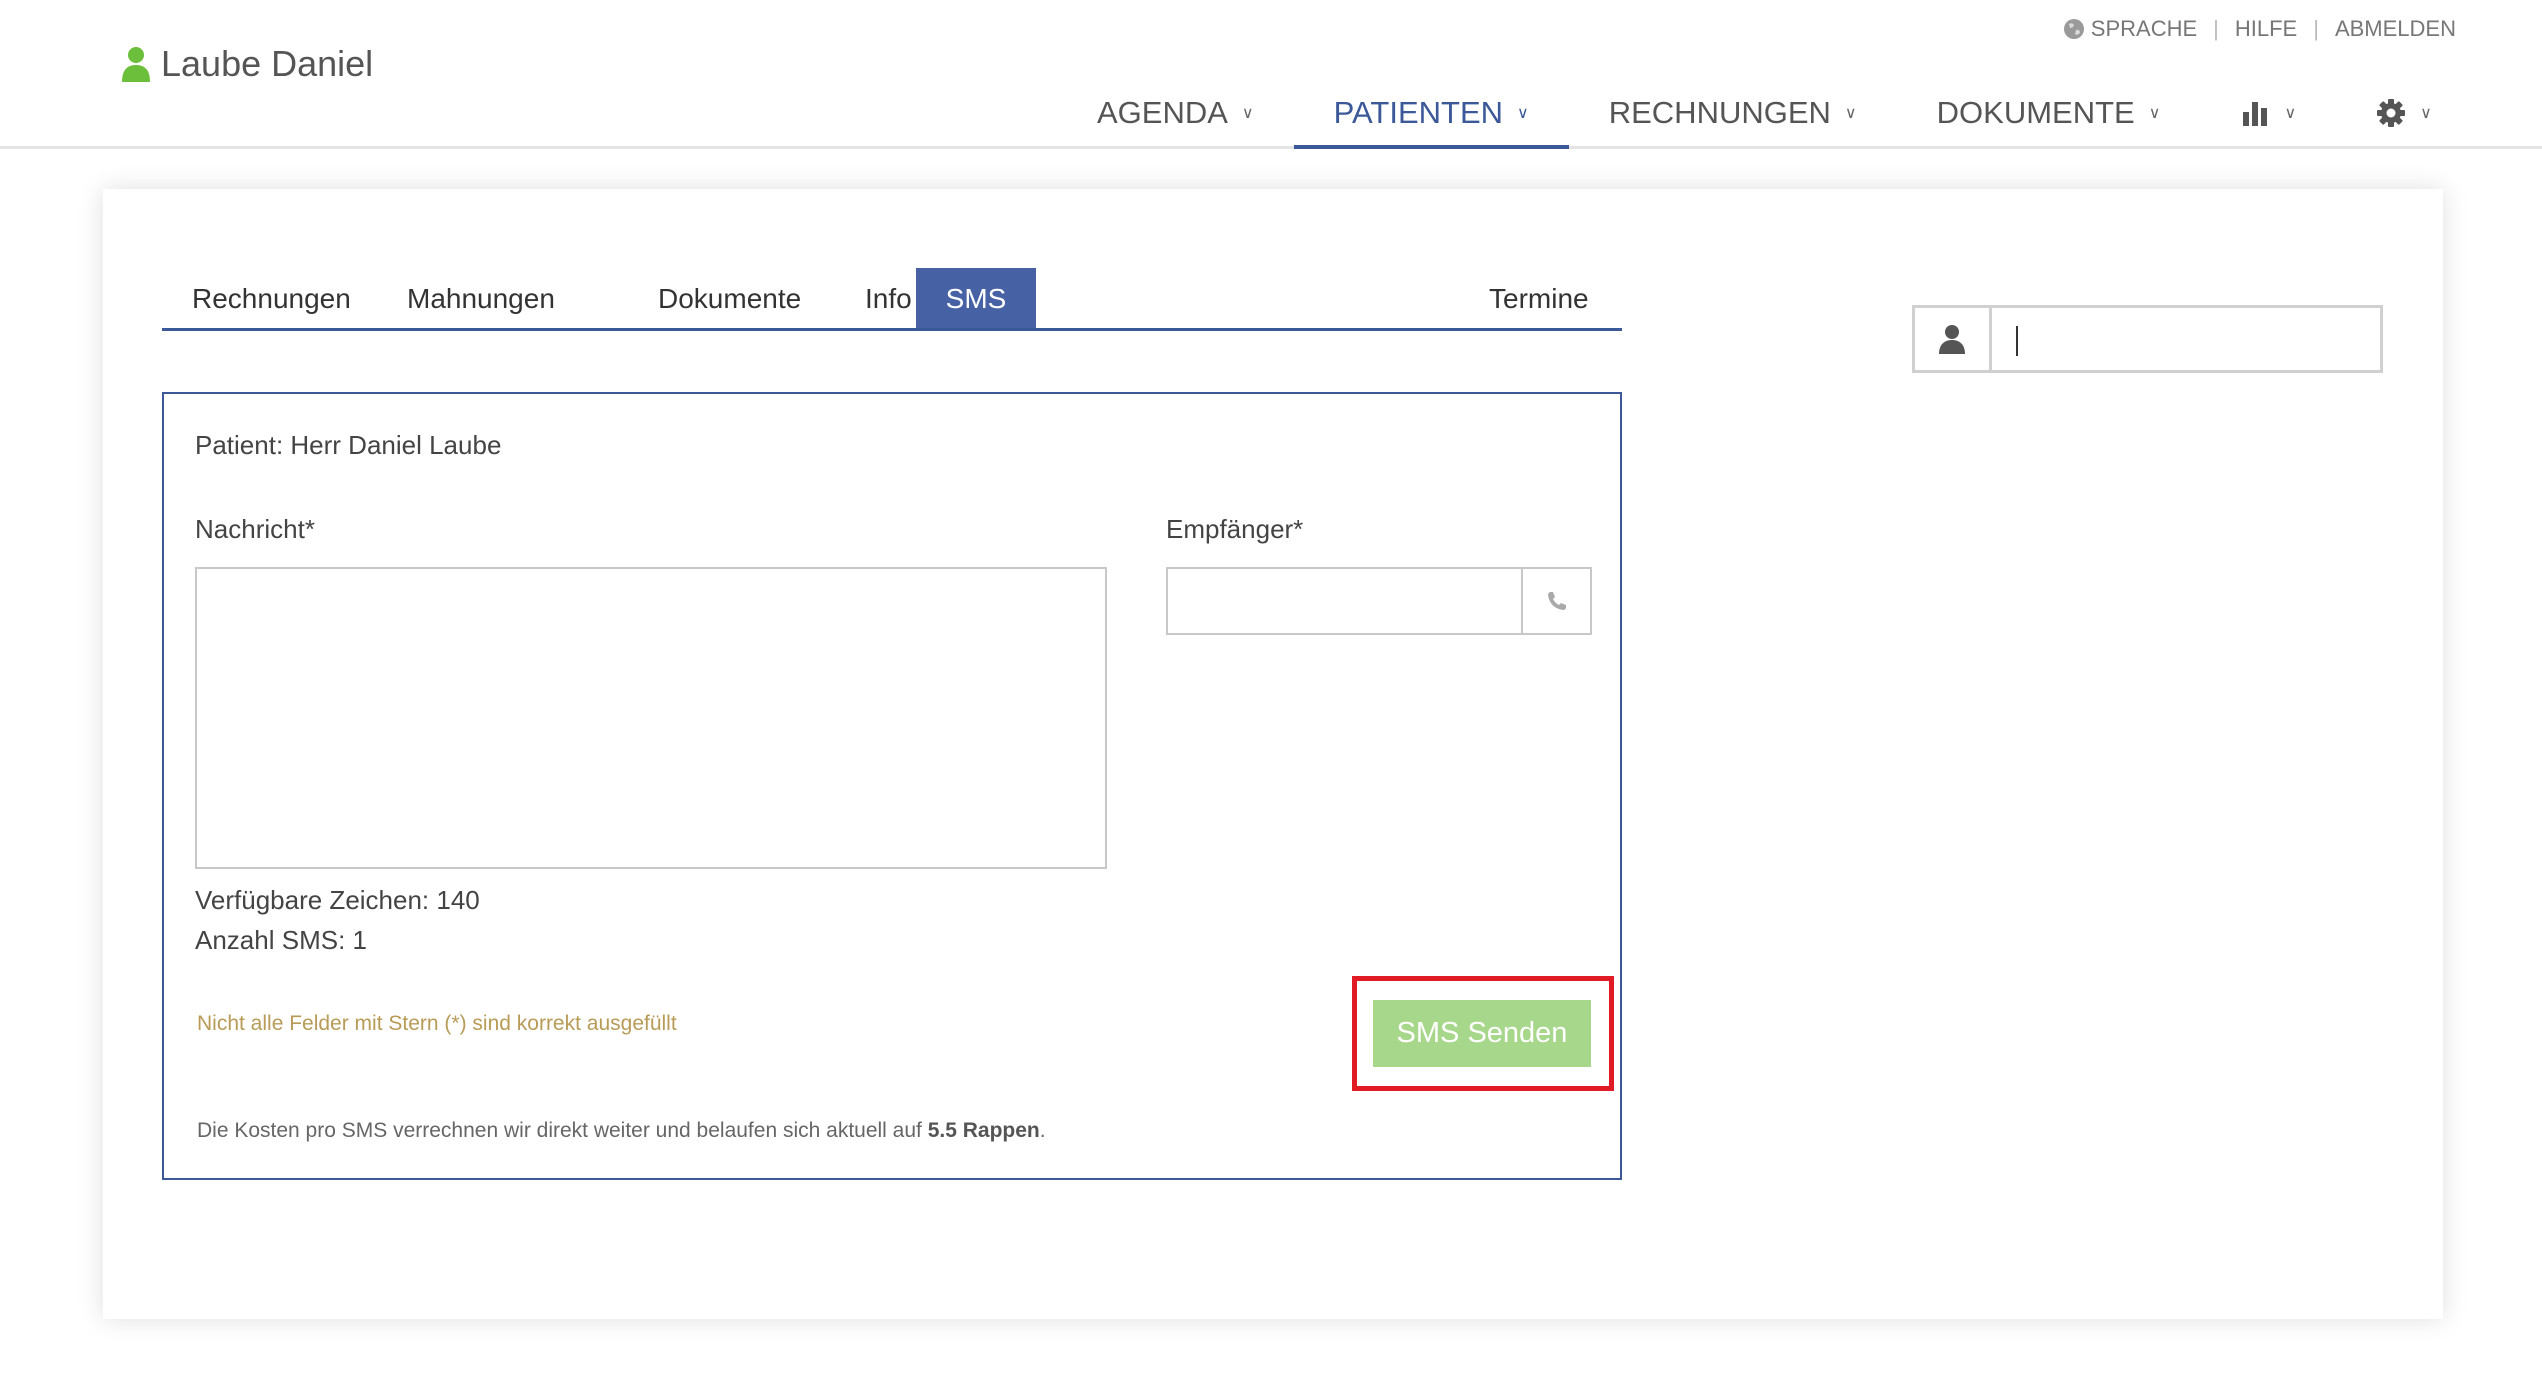 Image resolution: width=2542 pixels, height=1384 pixels. I want to click on nav-dokumente-label: DOKUMENTE, so click(2035, 112).